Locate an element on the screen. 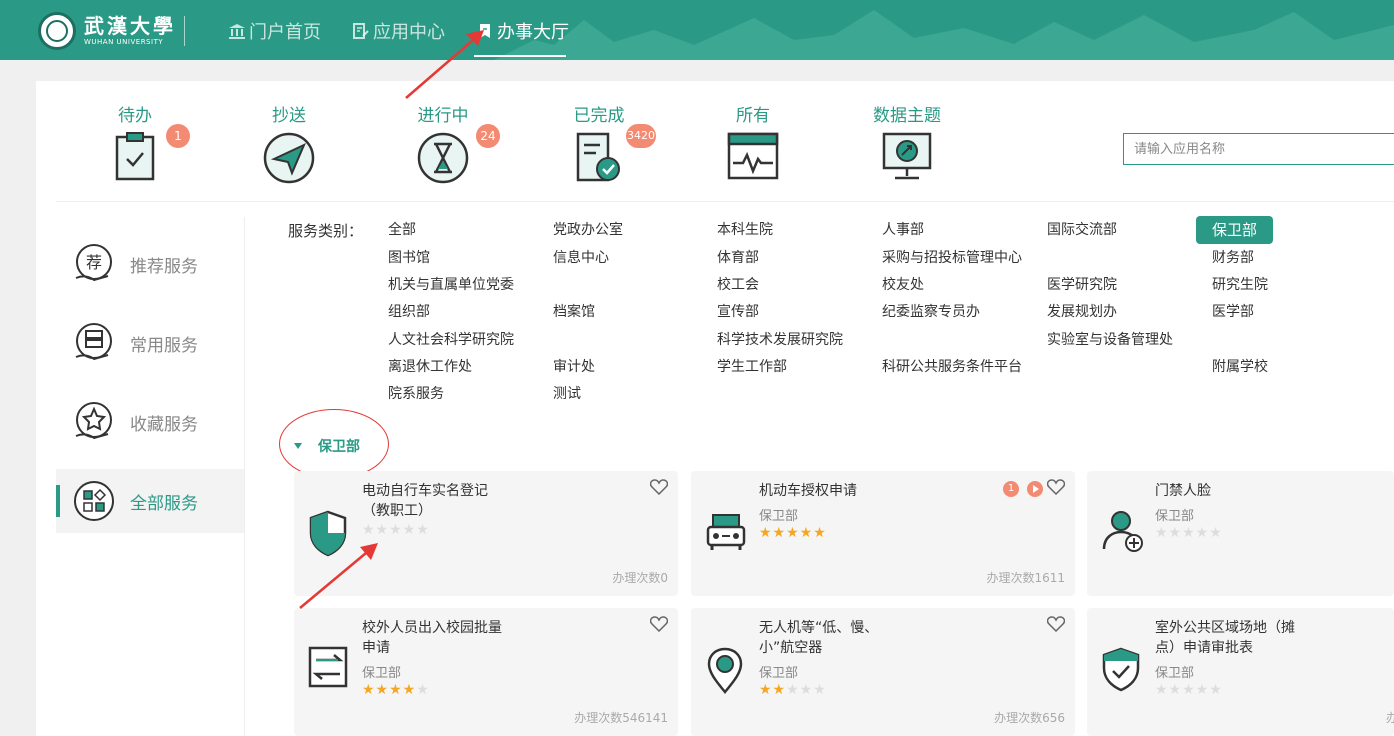 The image size is (1394, 736). usage-count: 办理次数1611 is located at coordinates (1025, 578).